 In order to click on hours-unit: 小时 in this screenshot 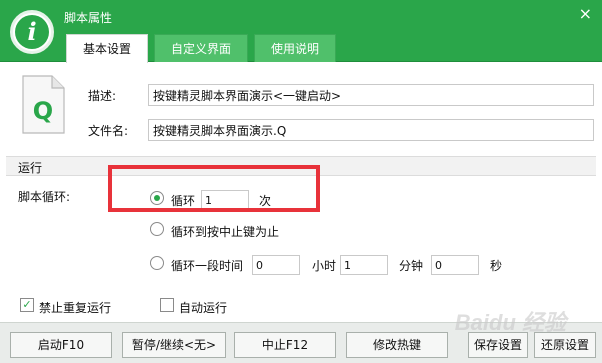, I will do `click(324, 266)`.